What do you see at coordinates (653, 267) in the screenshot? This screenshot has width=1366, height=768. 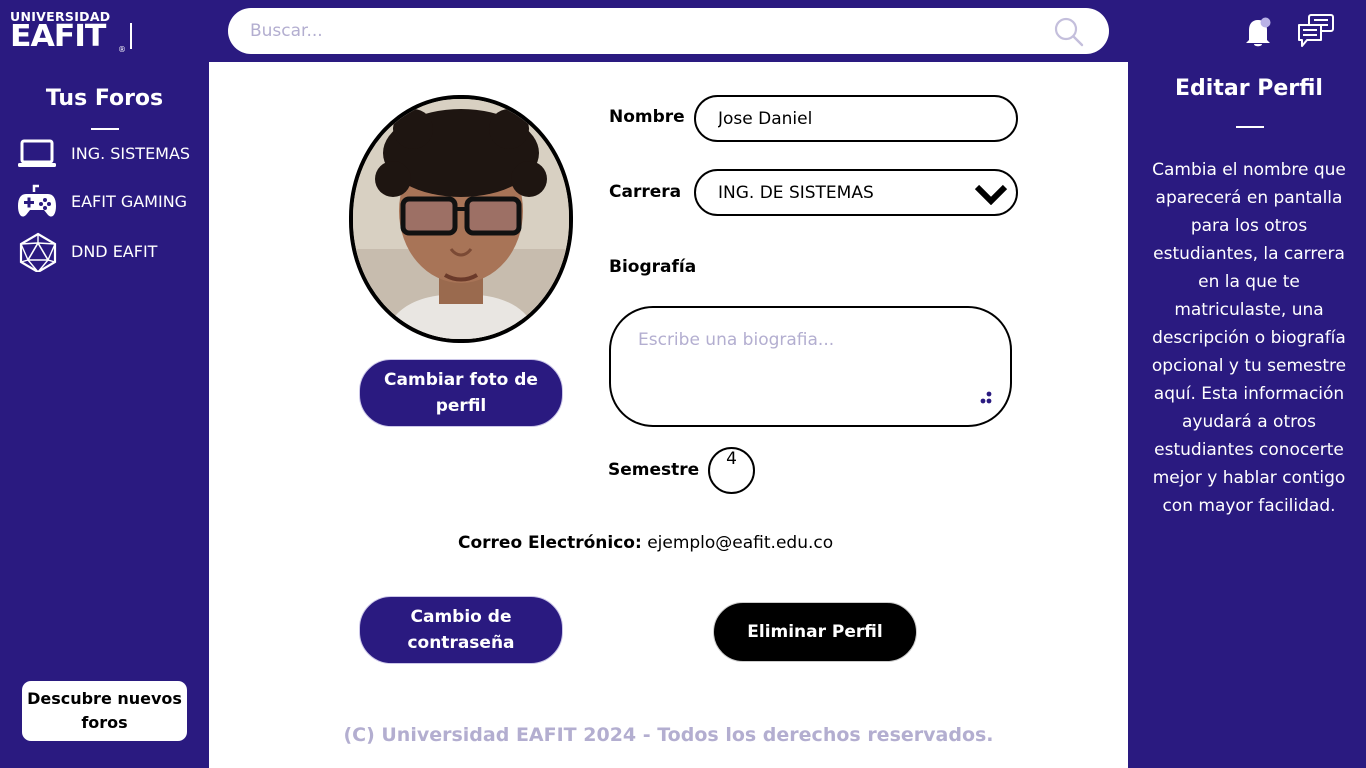 I see `bio-label: Biografía` at bounding box center [653, 267].